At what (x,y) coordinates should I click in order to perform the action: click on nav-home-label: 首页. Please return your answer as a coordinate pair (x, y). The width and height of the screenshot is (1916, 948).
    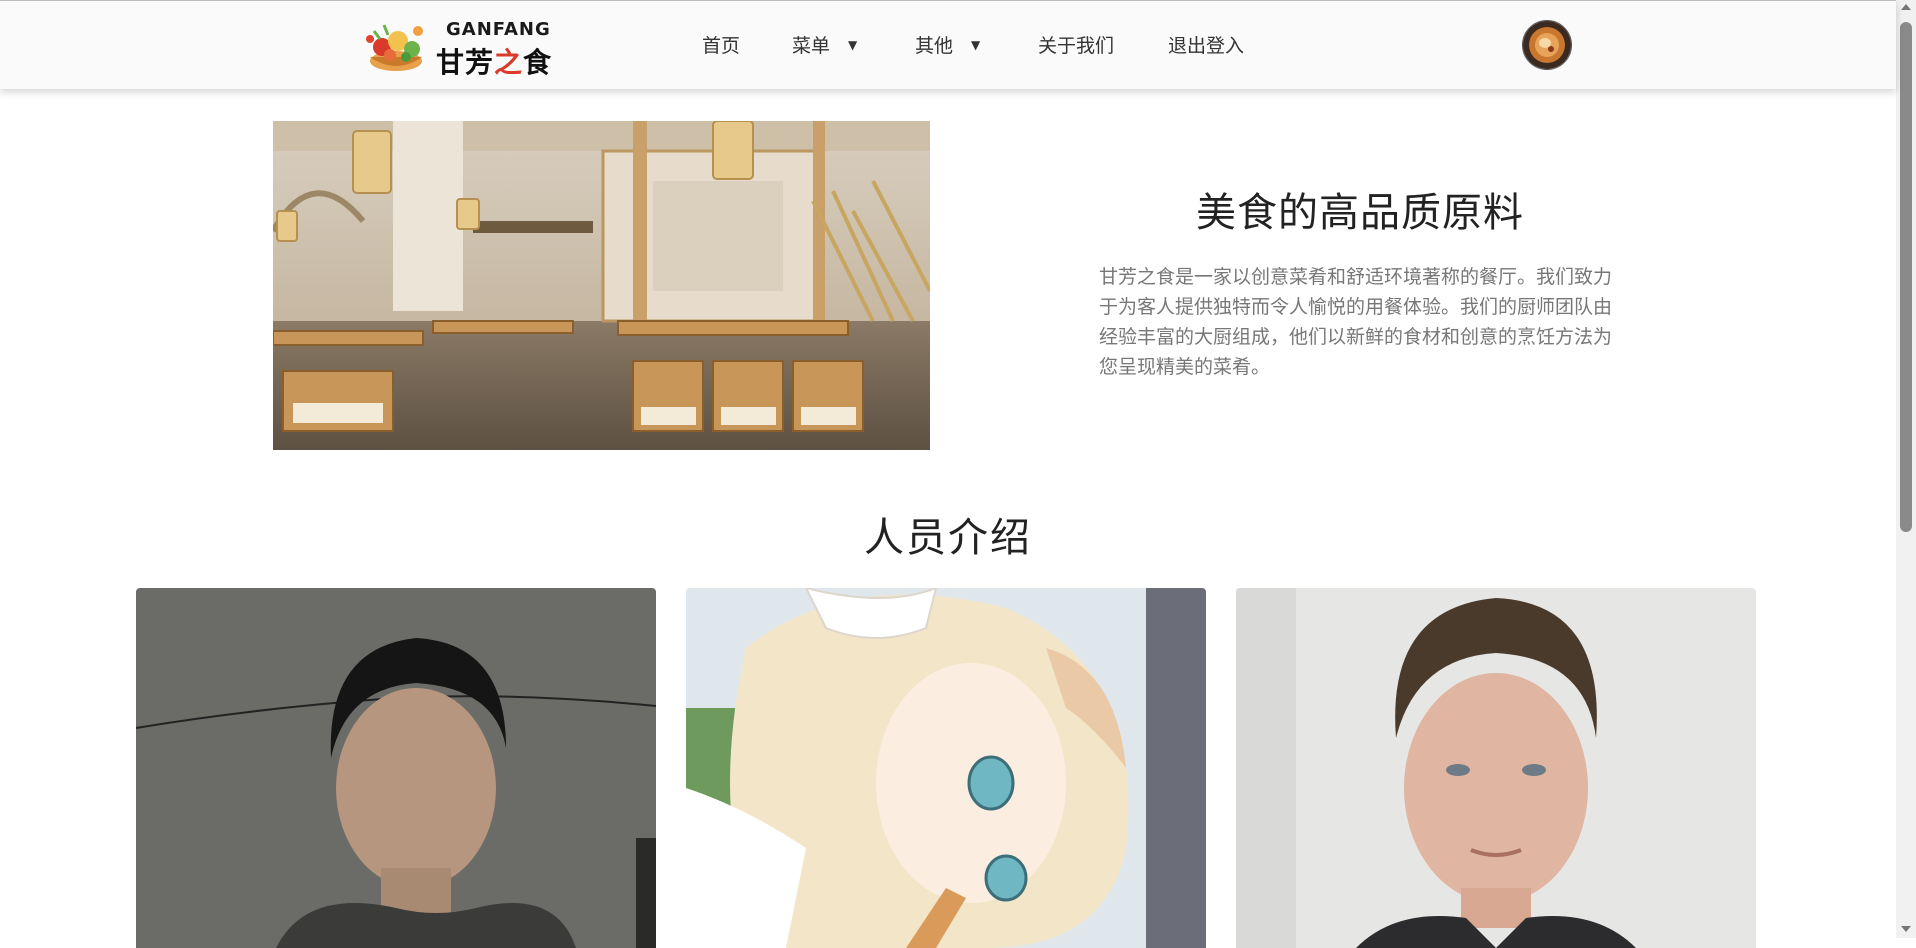
    Looking at the image, I should click on (721, 46).